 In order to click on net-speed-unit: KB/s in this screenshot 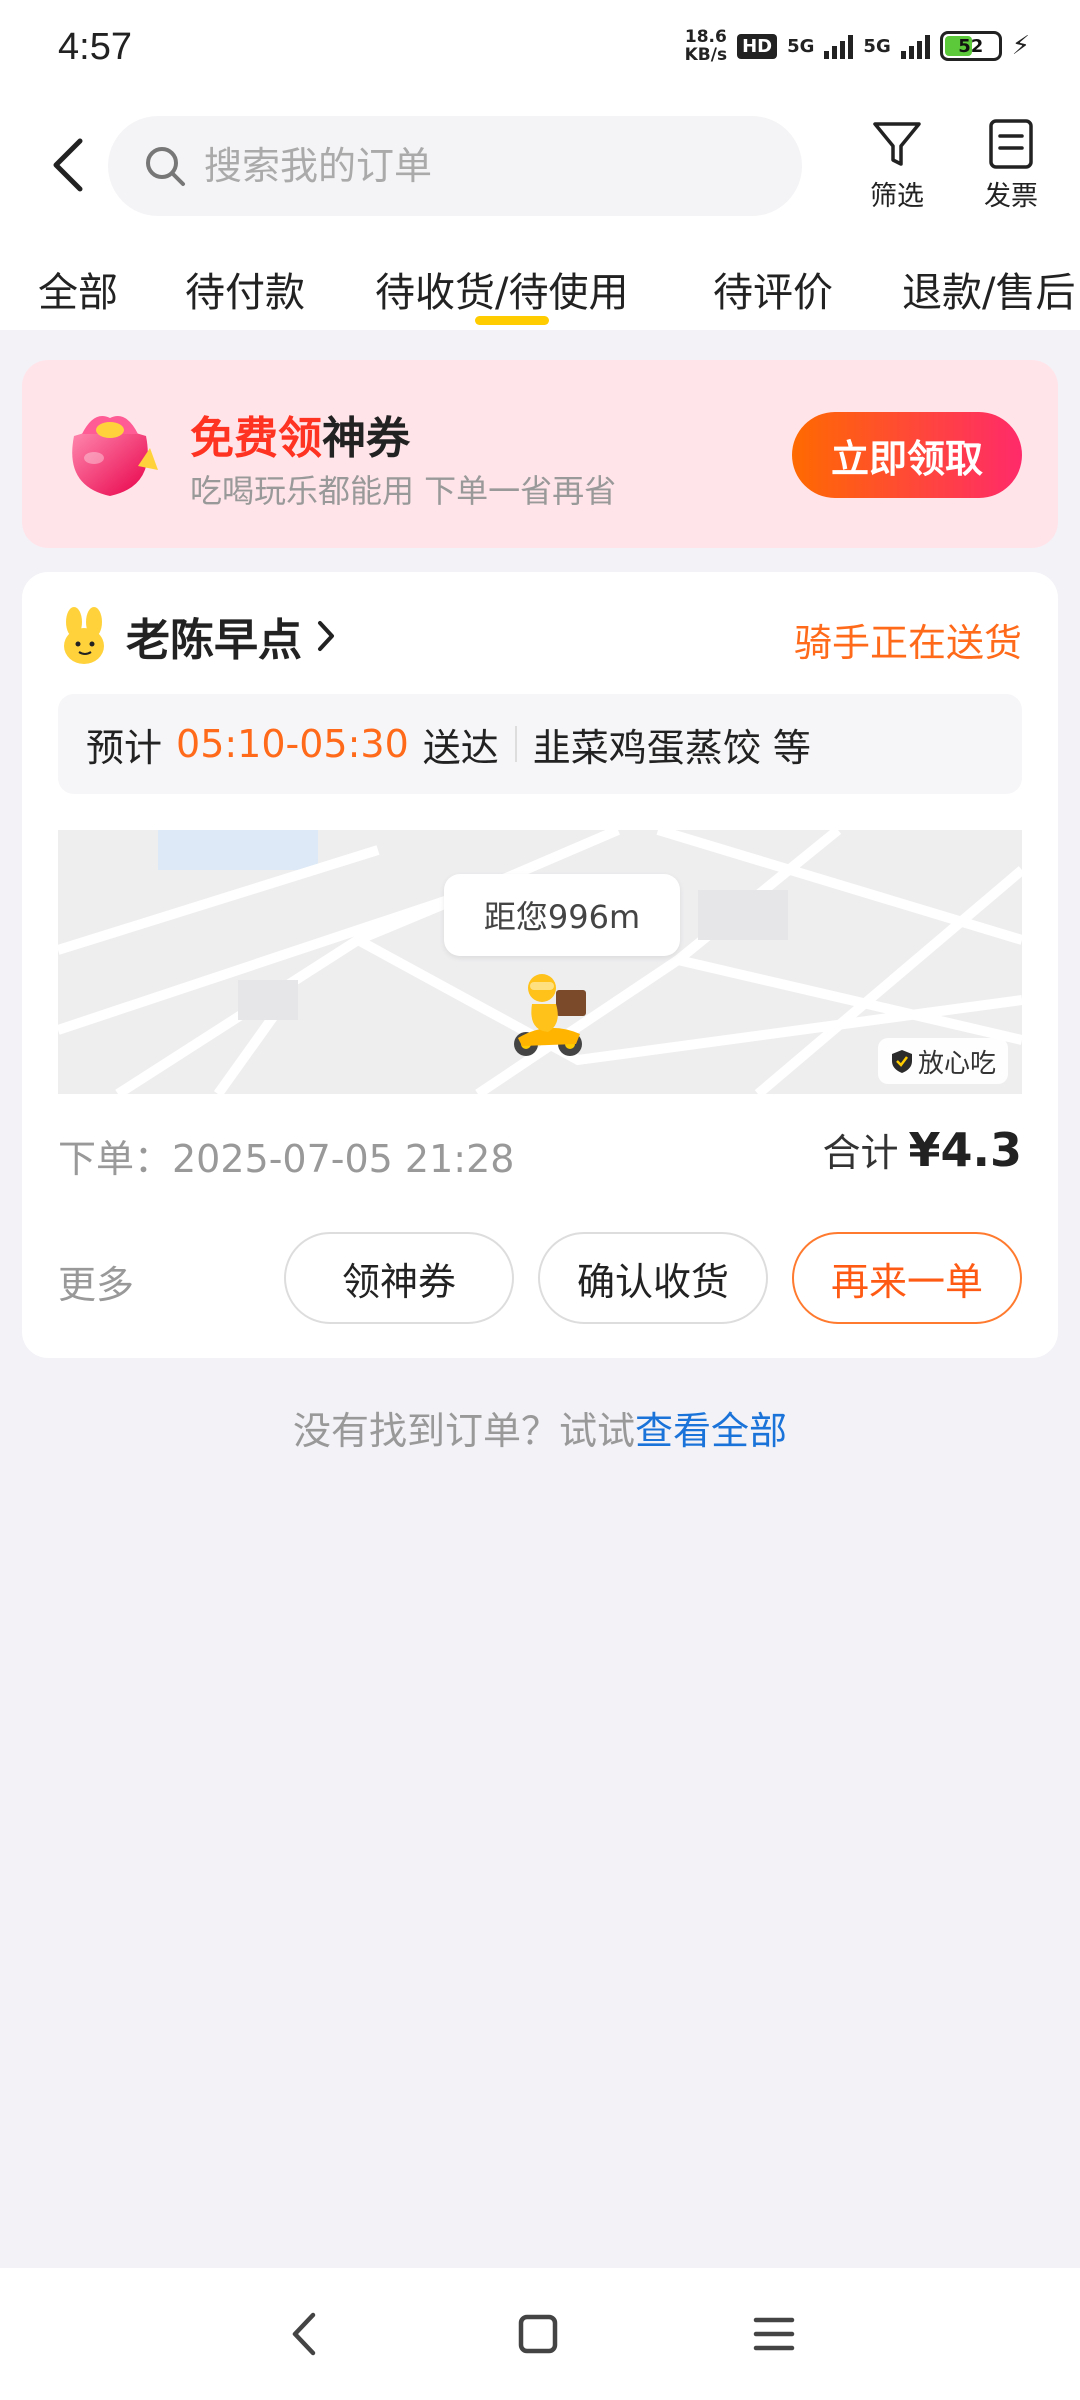, I will do `click(706, 55)`.